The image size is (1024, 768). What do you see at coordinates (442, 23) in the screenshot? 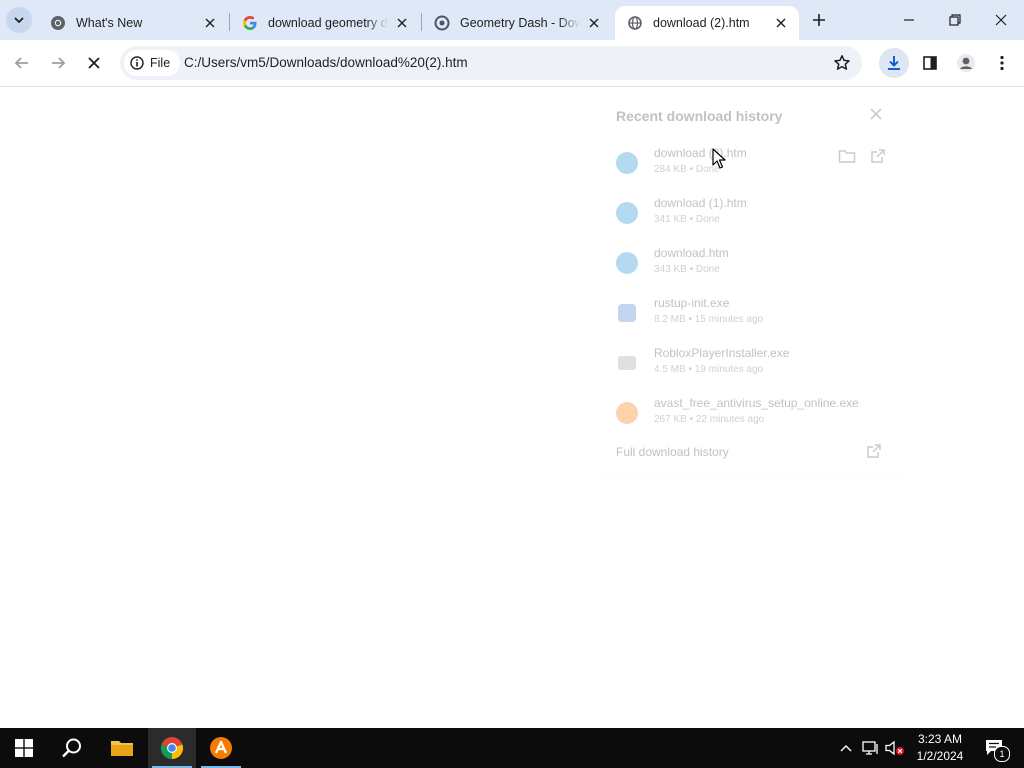
I see `geometry-dash-icon` at bounding box center [442, 23].